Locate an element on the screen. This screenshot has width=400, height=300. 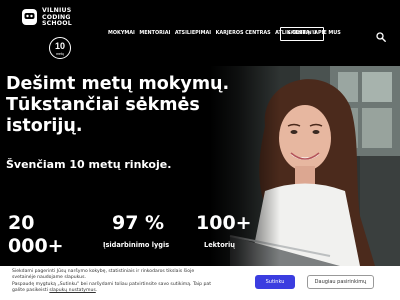
logo-wordmark: VILNIUS CODING SCHOOL is located at coordinates (57, 17).